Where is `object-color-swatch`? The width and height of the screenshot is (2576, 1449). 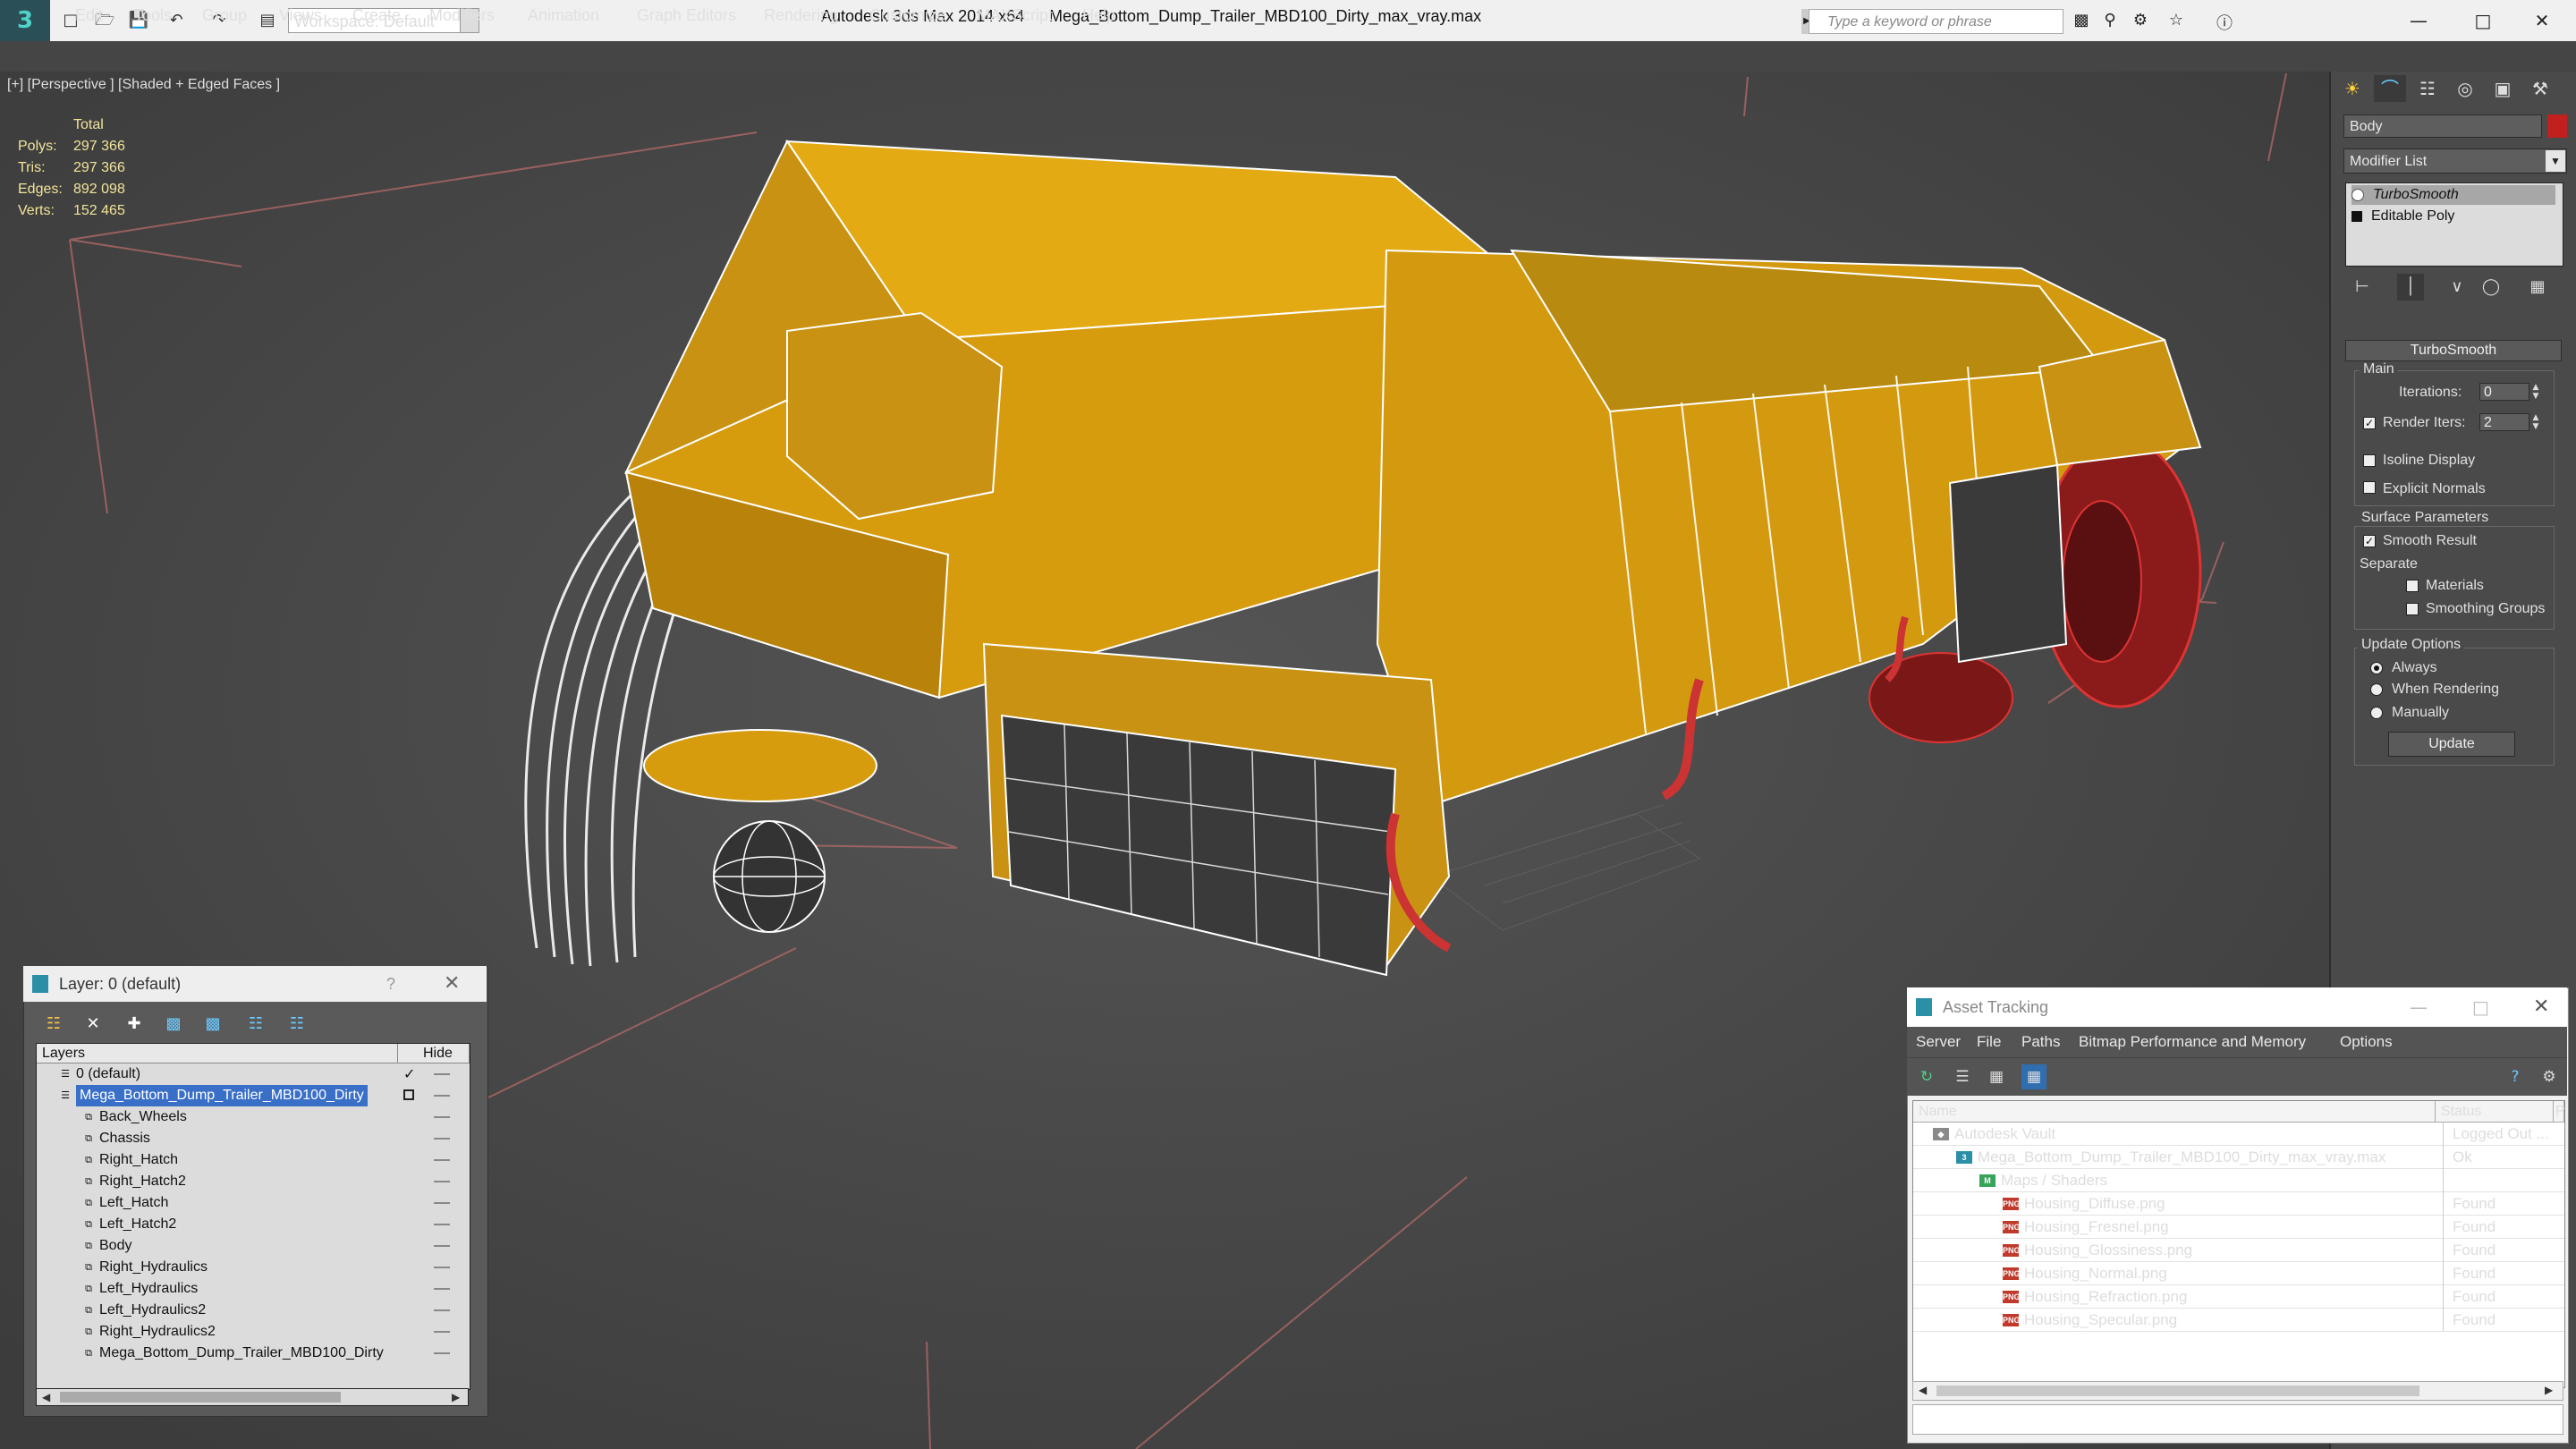
object-color-swatch is located at coordinates (2557, 126).